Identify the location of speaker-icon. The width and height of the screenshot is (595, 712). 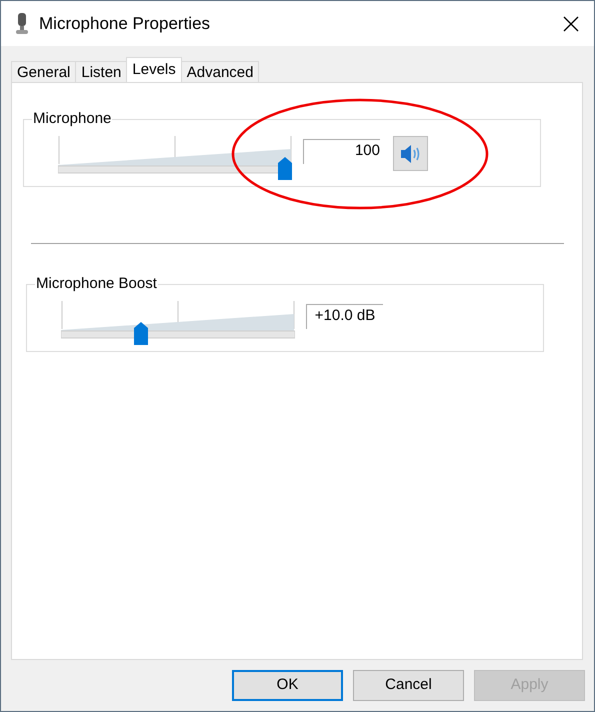
(410, 153).